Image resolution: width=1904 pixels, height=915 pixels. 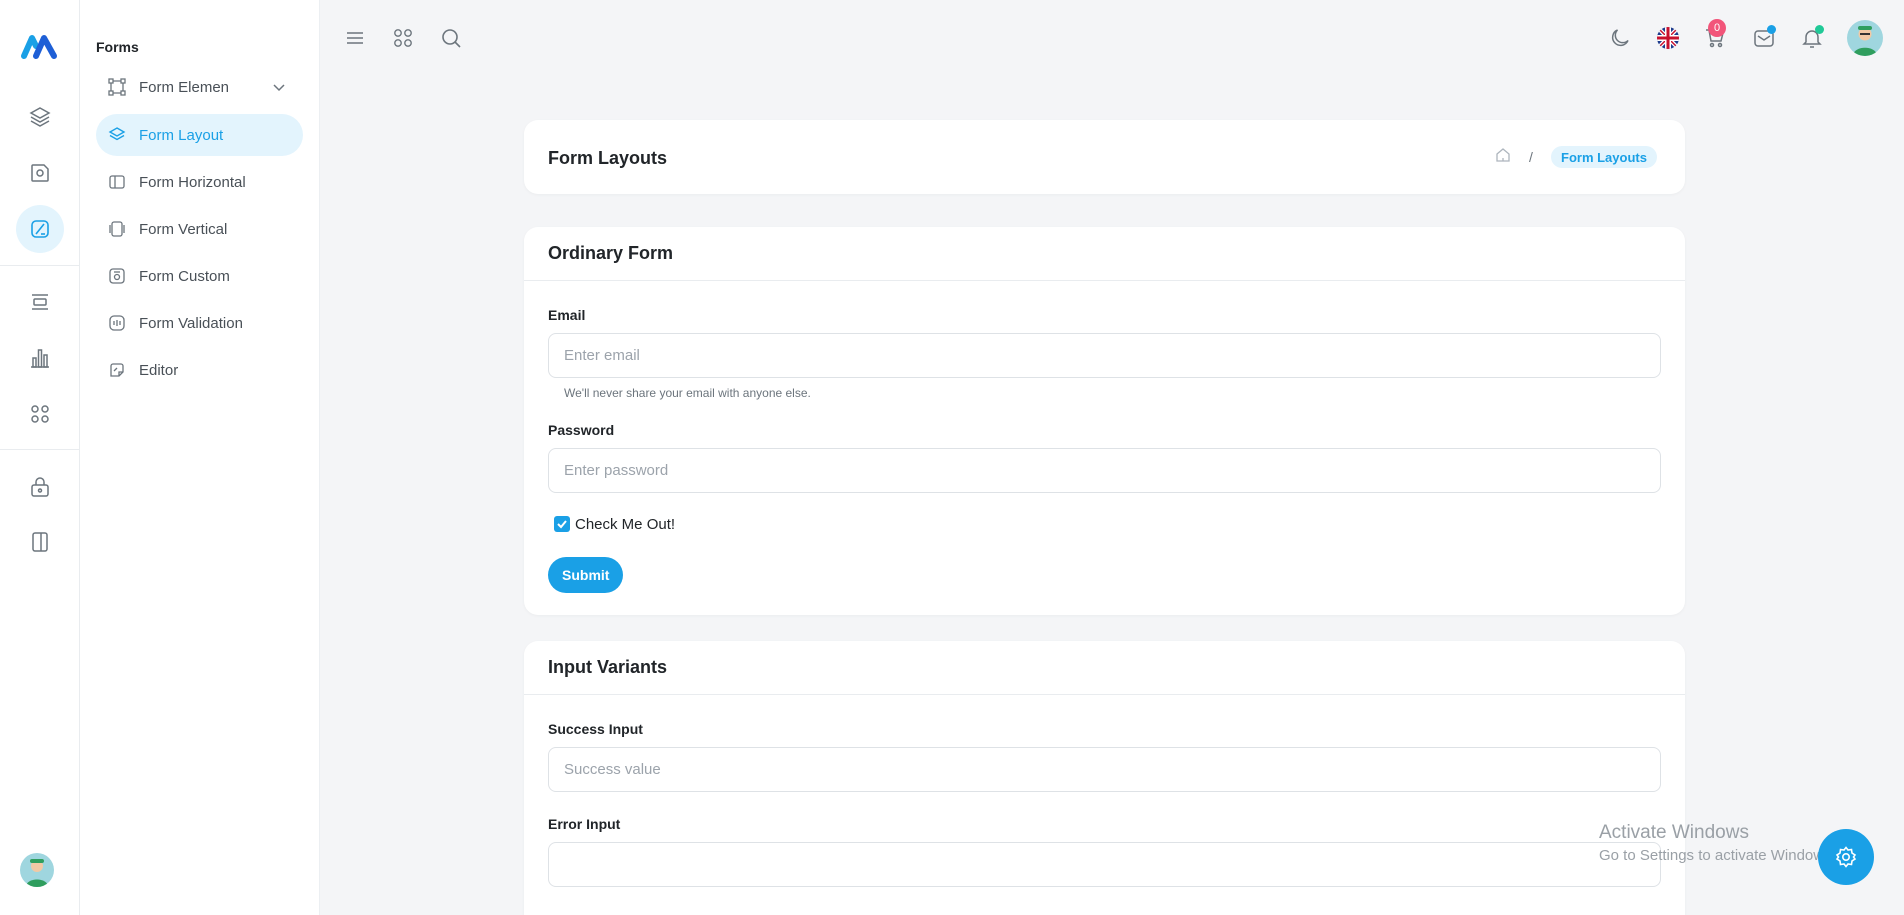 I want to click on apps-icon, so click(x=40, y=414).